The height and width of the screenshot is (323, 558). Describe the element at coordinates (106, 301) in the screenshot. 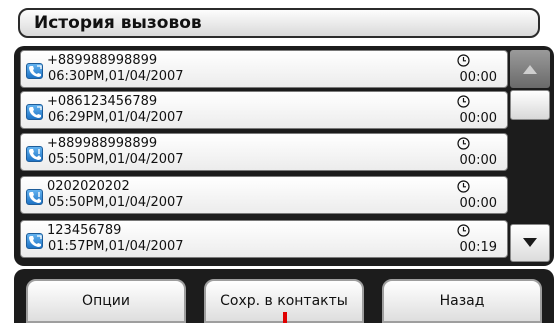

I see `options-button: Опции` at that location.